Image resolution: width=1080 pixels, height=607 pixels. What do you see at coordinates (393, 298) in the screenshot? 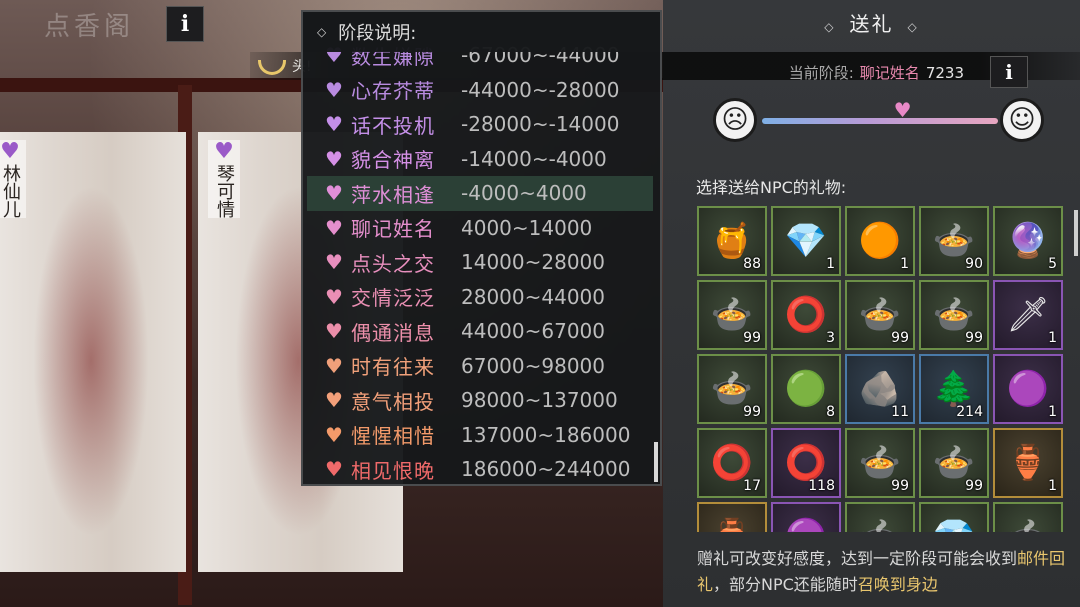
I see `stage-name: 交情泛泛` at bounding box center [393, 298].